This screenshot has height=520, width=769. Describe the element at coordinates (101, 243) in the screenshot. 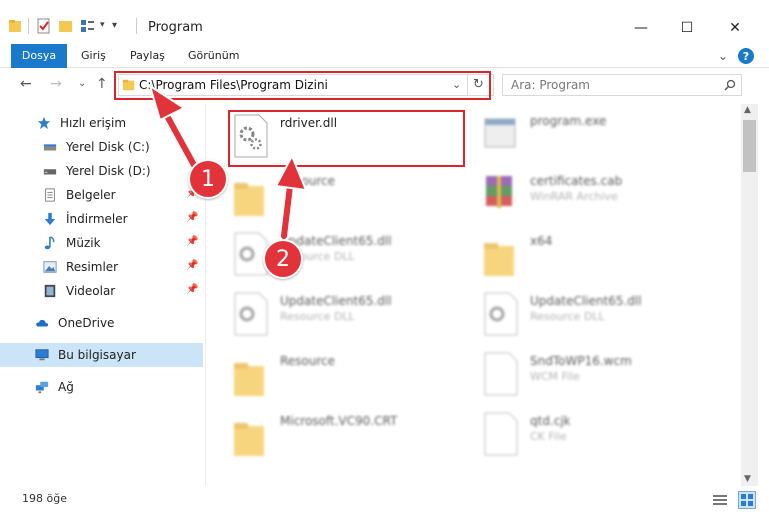

I see `sidebar-item-music: Müzik` at that location.